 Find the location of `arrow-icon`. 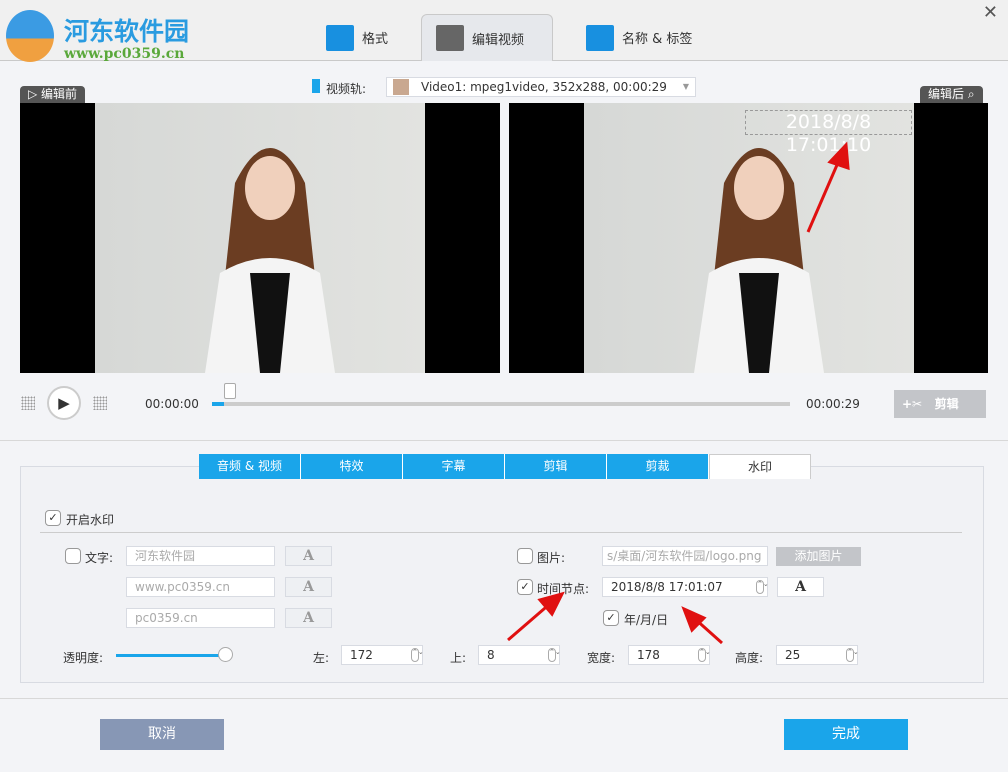

arrow-icon is located at coordinates (824, 195).